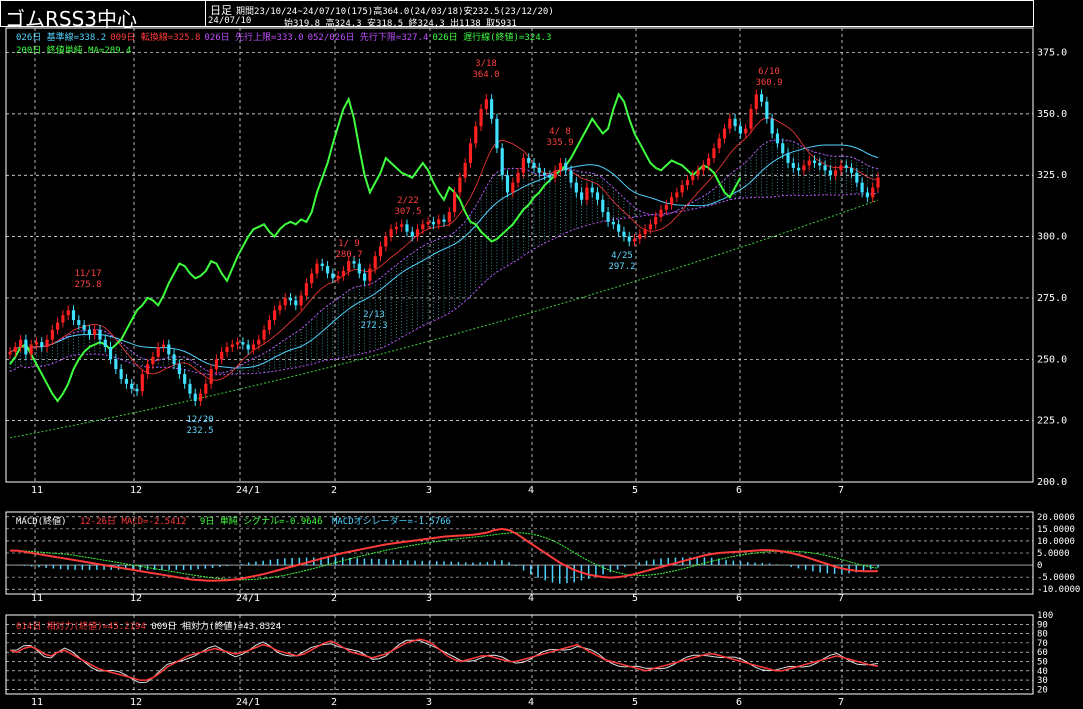 The height and width of the screenshot is (709, 1083). I want to click on x-tick-label: 2, so click(334, 598).